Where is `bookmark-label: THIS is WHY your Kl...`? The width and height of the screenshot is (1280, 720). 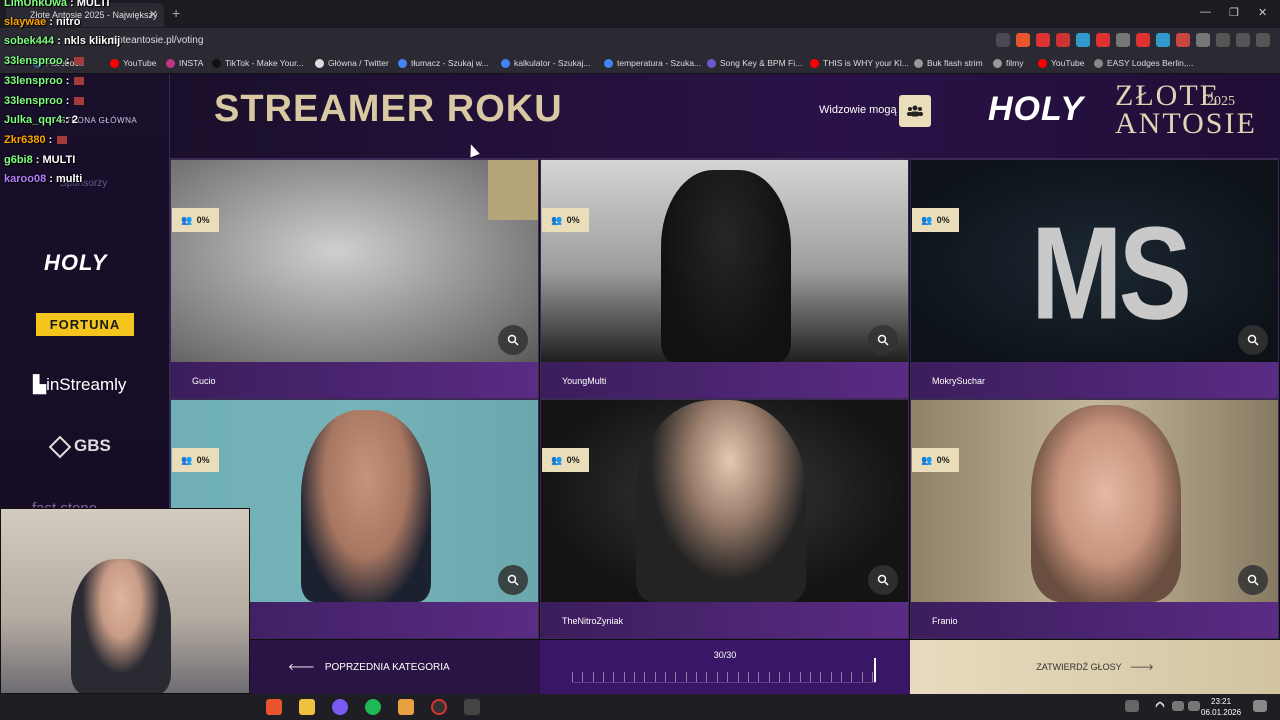
bookmark-label: THIS is WHY your Kl... is located at coordinates (866, 63).